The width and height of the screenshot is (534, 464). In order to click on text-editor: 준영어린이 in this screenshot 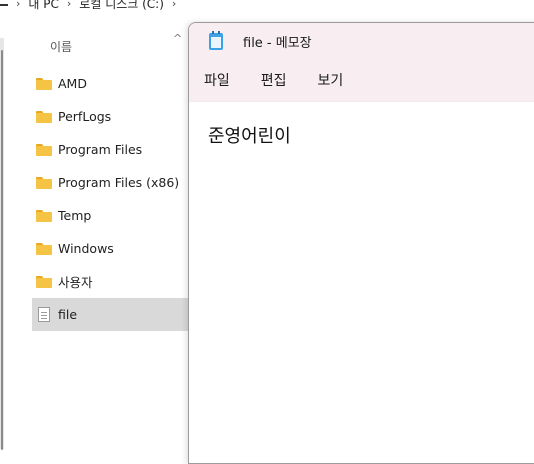, I will do `click(361, 125)`.